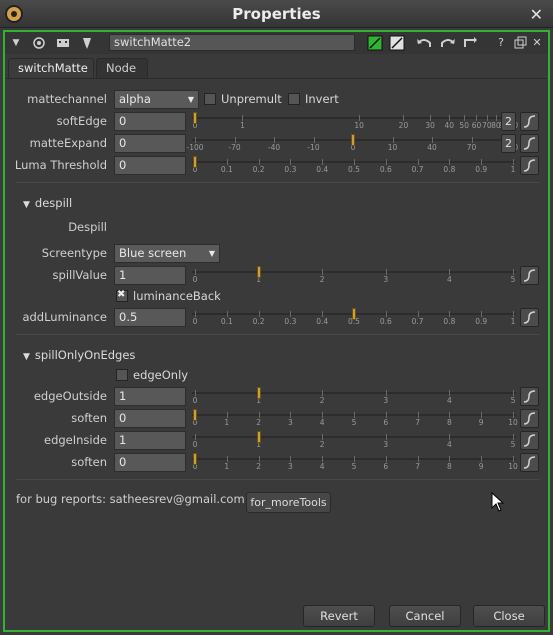 Image resolution: width=553 pixels, height=635 pixels. I want to click on more-tools-button: for_moreTools, so click(288, 502).